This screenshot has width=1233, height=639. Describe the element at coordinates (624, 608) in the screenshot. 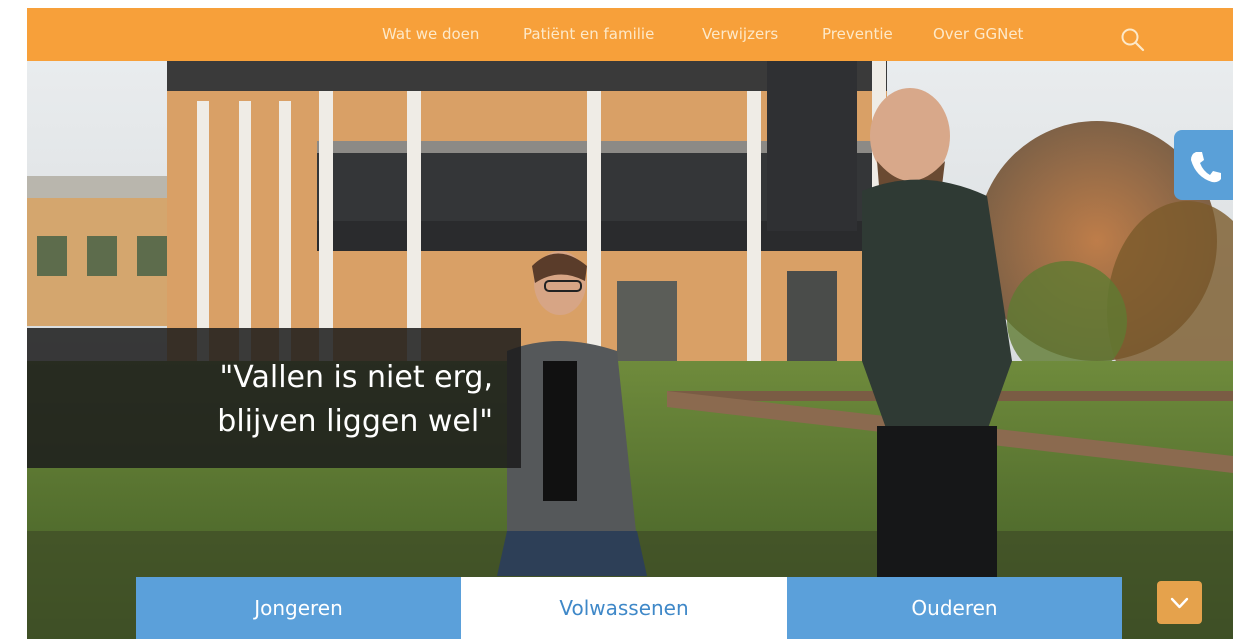

I see `tab-volwassenen: Volwassenen` at that location.